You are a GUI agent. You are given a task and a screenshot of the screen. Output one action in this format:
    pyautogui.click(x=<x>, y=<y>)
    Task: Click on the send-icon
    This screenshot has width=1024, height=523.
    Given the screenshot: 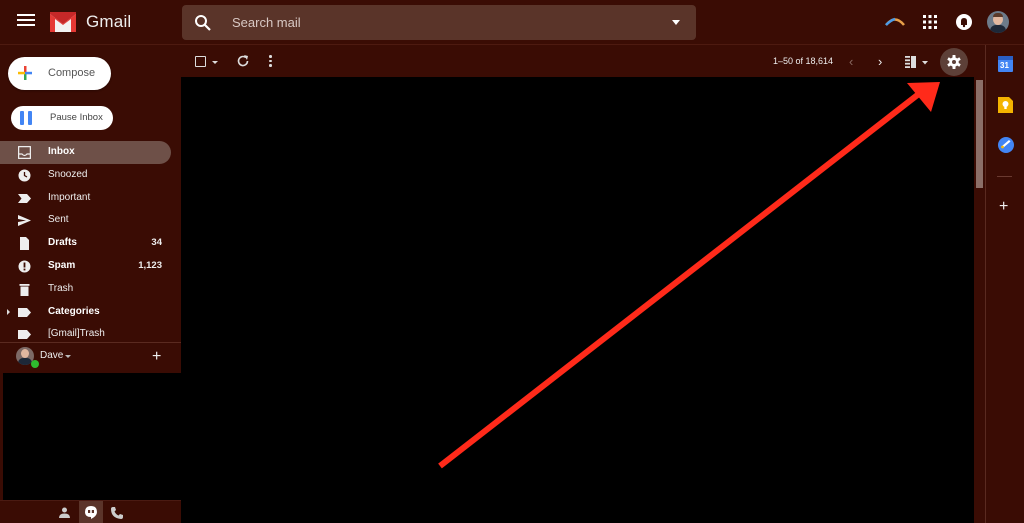 What is the action you would take?
    pyautogui.click(x=24, y=221)
    